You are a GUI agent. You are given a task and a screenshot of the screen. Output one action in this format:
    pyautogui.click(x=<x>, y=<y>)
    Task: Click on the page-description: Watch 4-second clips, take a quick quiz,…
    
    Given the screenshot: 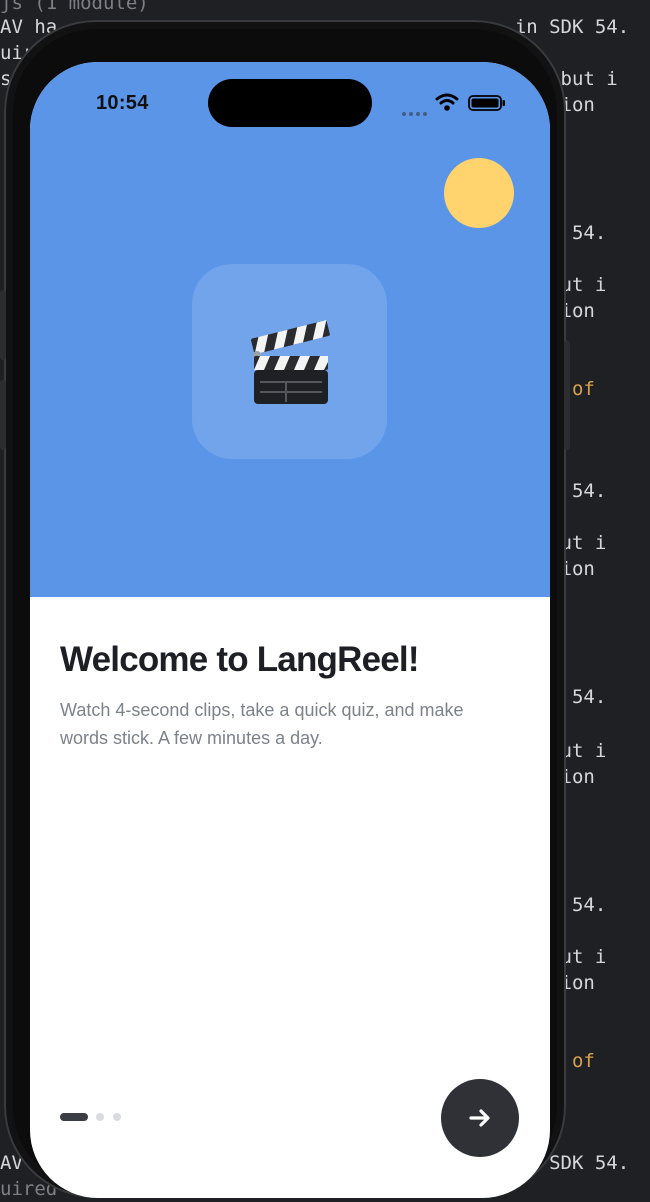 What is the action you would take?
    pyautogui.click(x=262, y=724)
    